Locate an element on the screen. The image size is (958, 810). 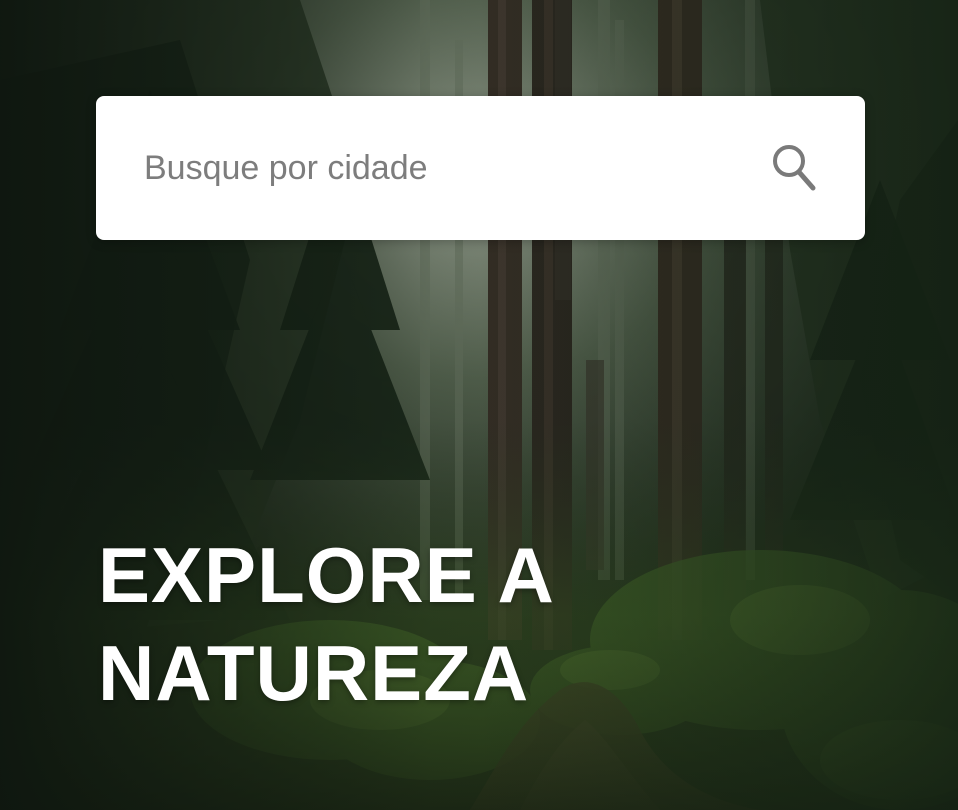
search-bar is located at coordinates (480, 168).